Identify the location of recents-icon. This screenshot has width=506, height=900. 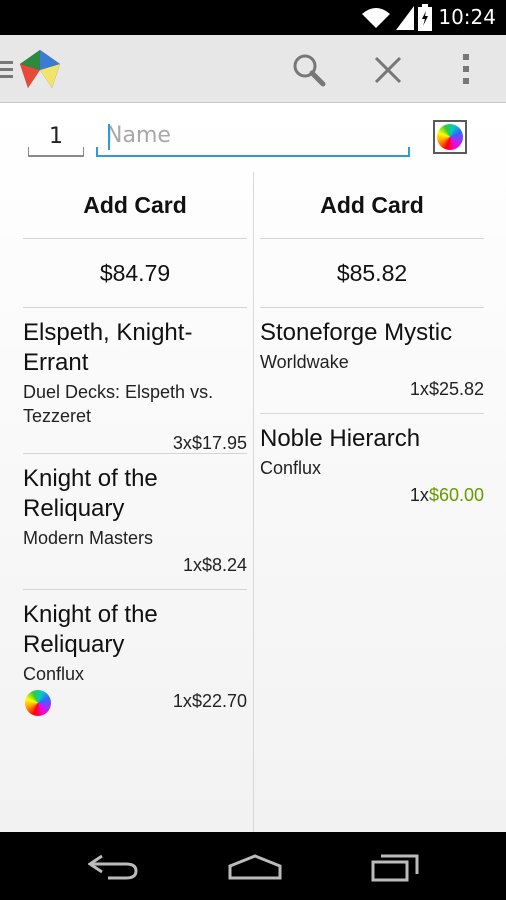
(396, 867).